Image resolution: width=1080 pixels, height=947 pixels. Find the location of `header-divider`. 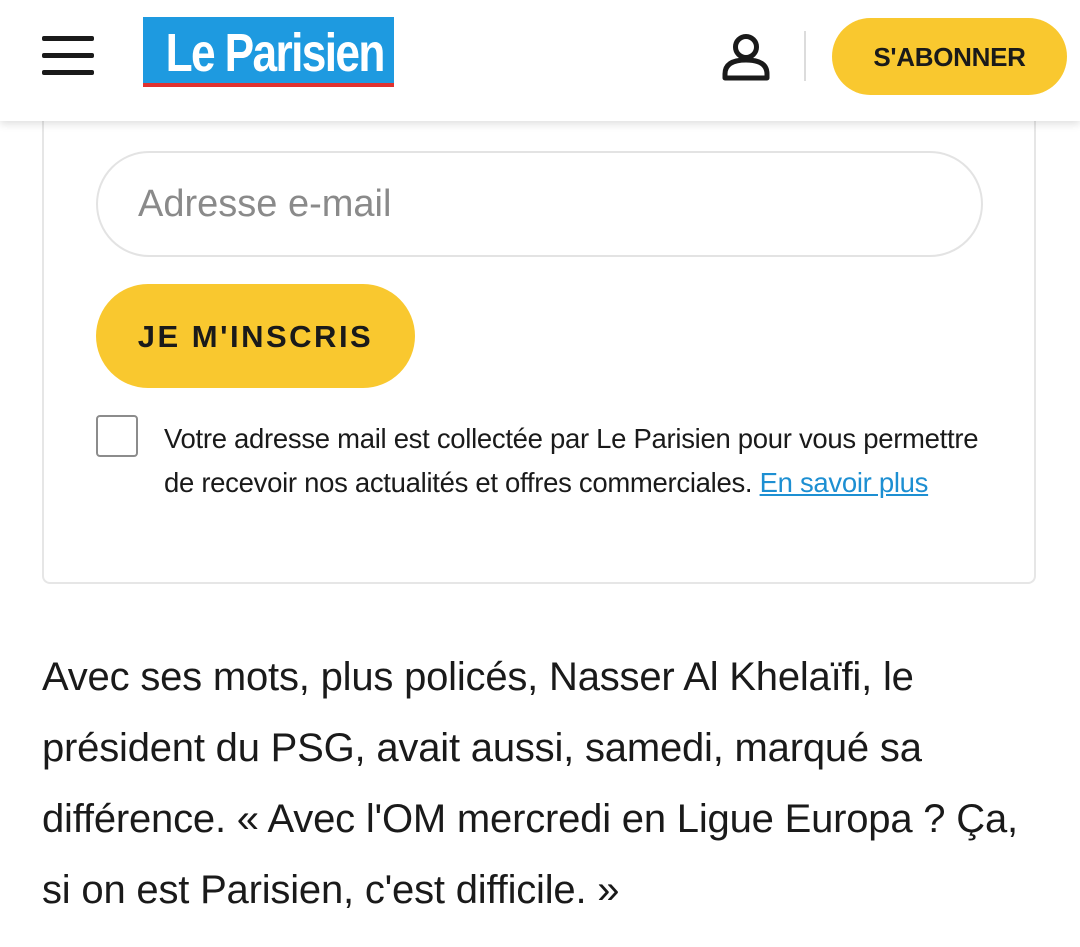

header-divider is located at coordinates (805, 56).